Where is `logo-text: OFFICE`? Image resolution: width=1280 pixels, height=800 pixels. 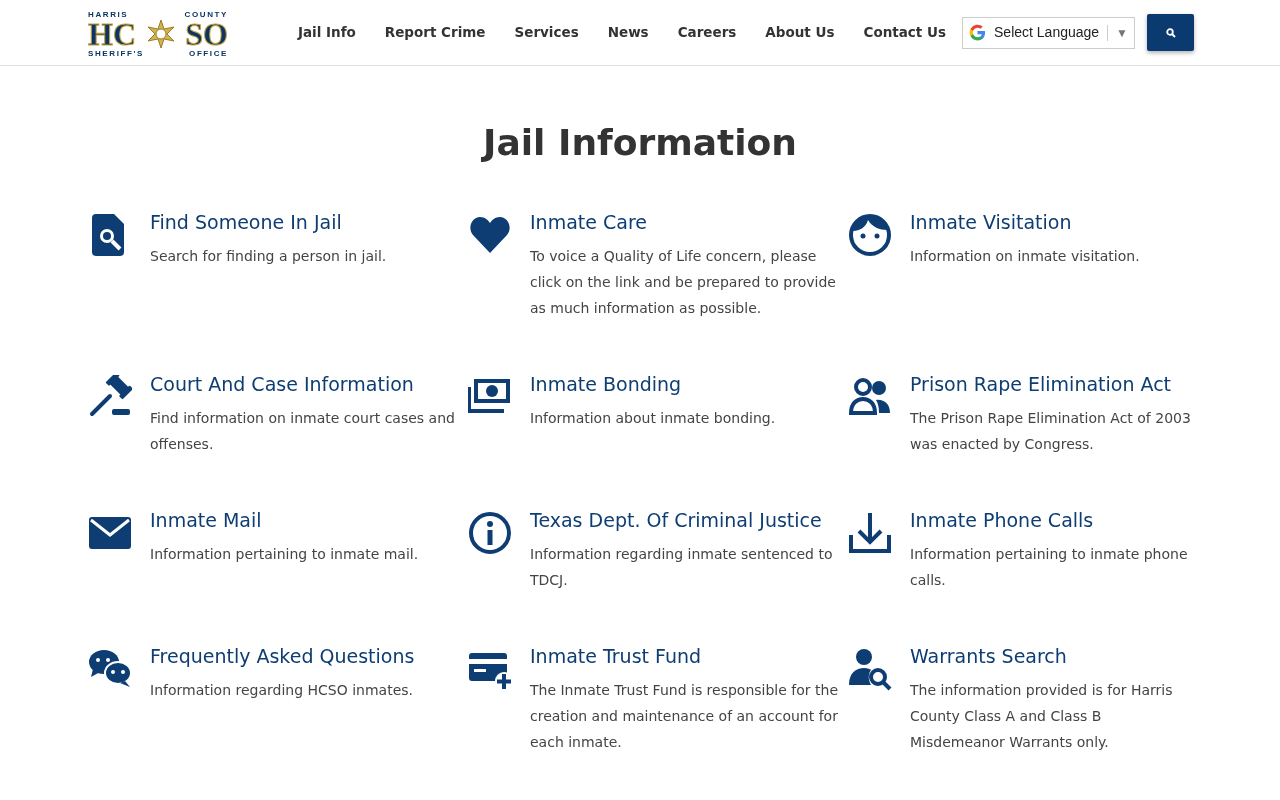
logo-text: OFFICE is located at coordinates (208, 53).